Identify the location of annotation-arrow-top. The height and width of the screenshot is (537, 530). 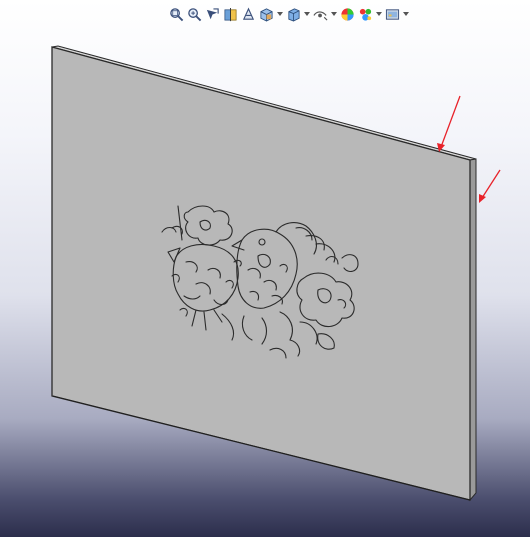
(449, 123).